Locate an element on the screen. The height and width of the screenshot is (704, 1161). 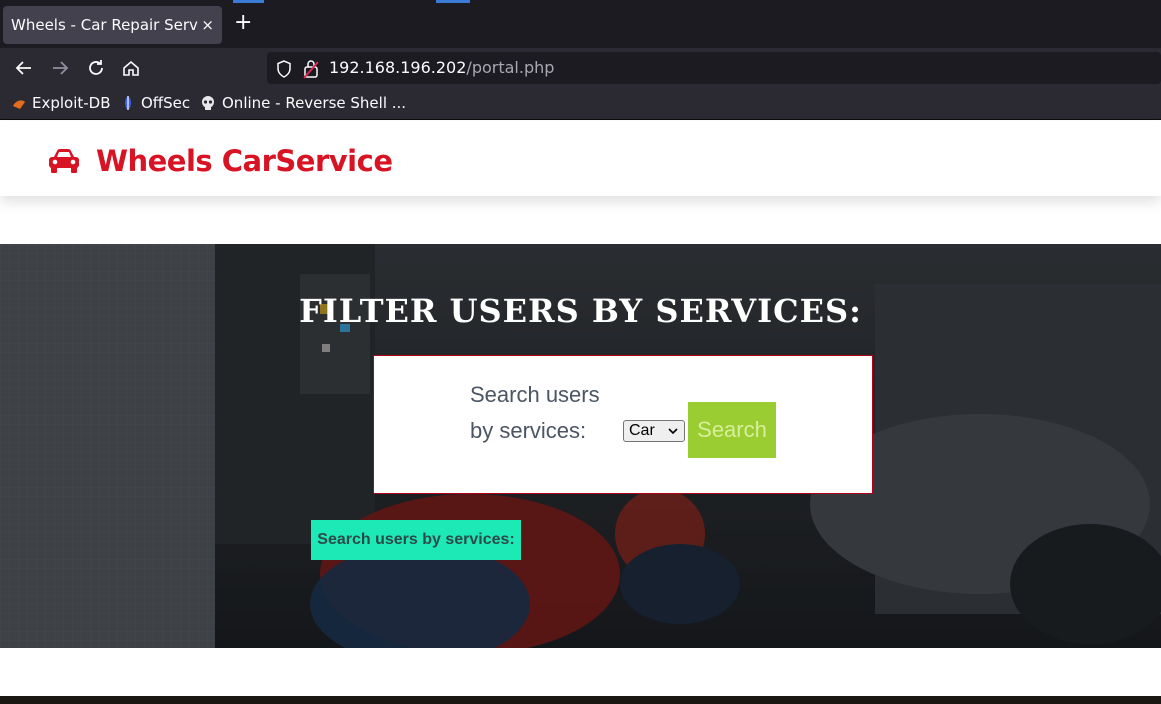
result-badge: Search users by services: is located at coordinates (416, 540).